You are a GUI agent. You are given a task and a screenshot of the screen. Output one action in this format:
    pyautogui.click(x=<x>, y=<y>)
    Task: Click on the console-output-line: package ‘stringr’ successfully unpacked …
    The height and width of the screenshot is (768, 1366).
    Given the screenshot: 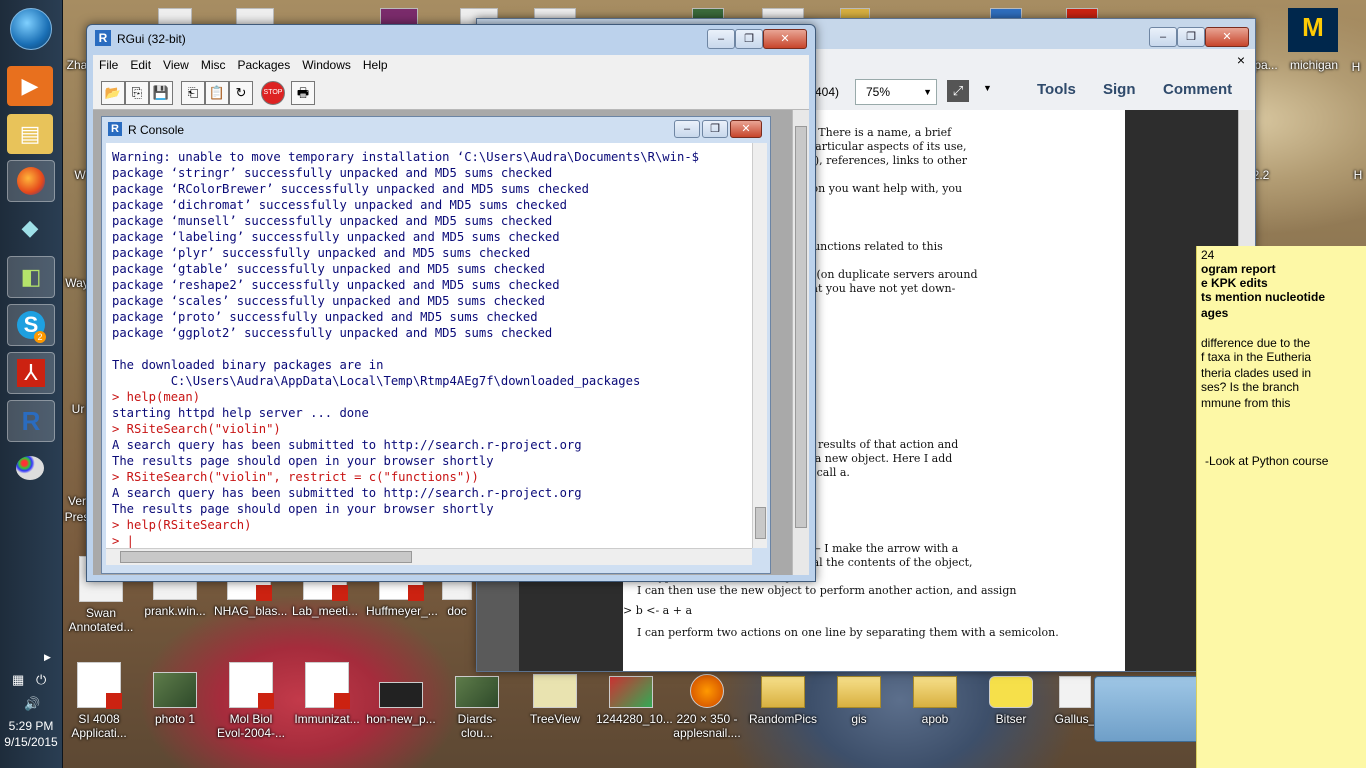 What is the action you would take?
    pyautogui.click(x=332, y=173)
    